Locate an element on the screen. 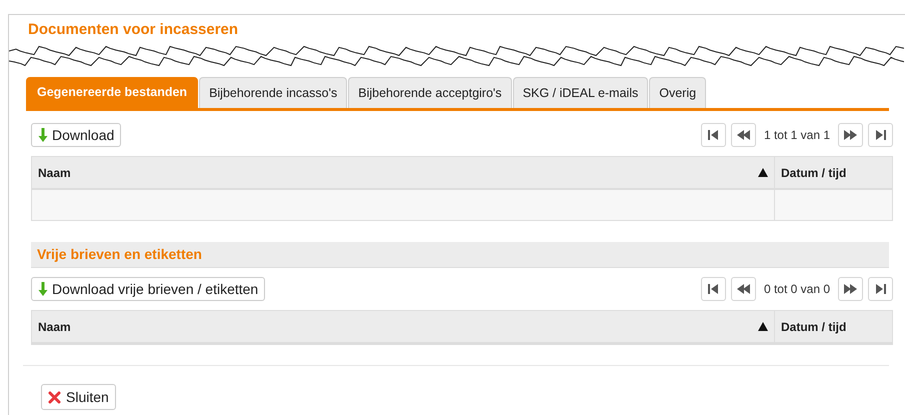 The width and height of the screenshot is (905, 415). section-header: Vrije brieven en etiketten is located at coordinates (460, 255).